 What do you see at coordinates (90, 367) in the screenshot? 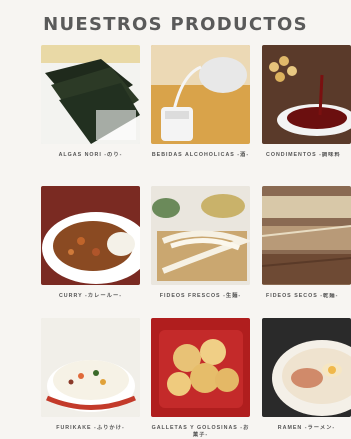
I see `product-image-furikake` at bounding box center [90, 367].